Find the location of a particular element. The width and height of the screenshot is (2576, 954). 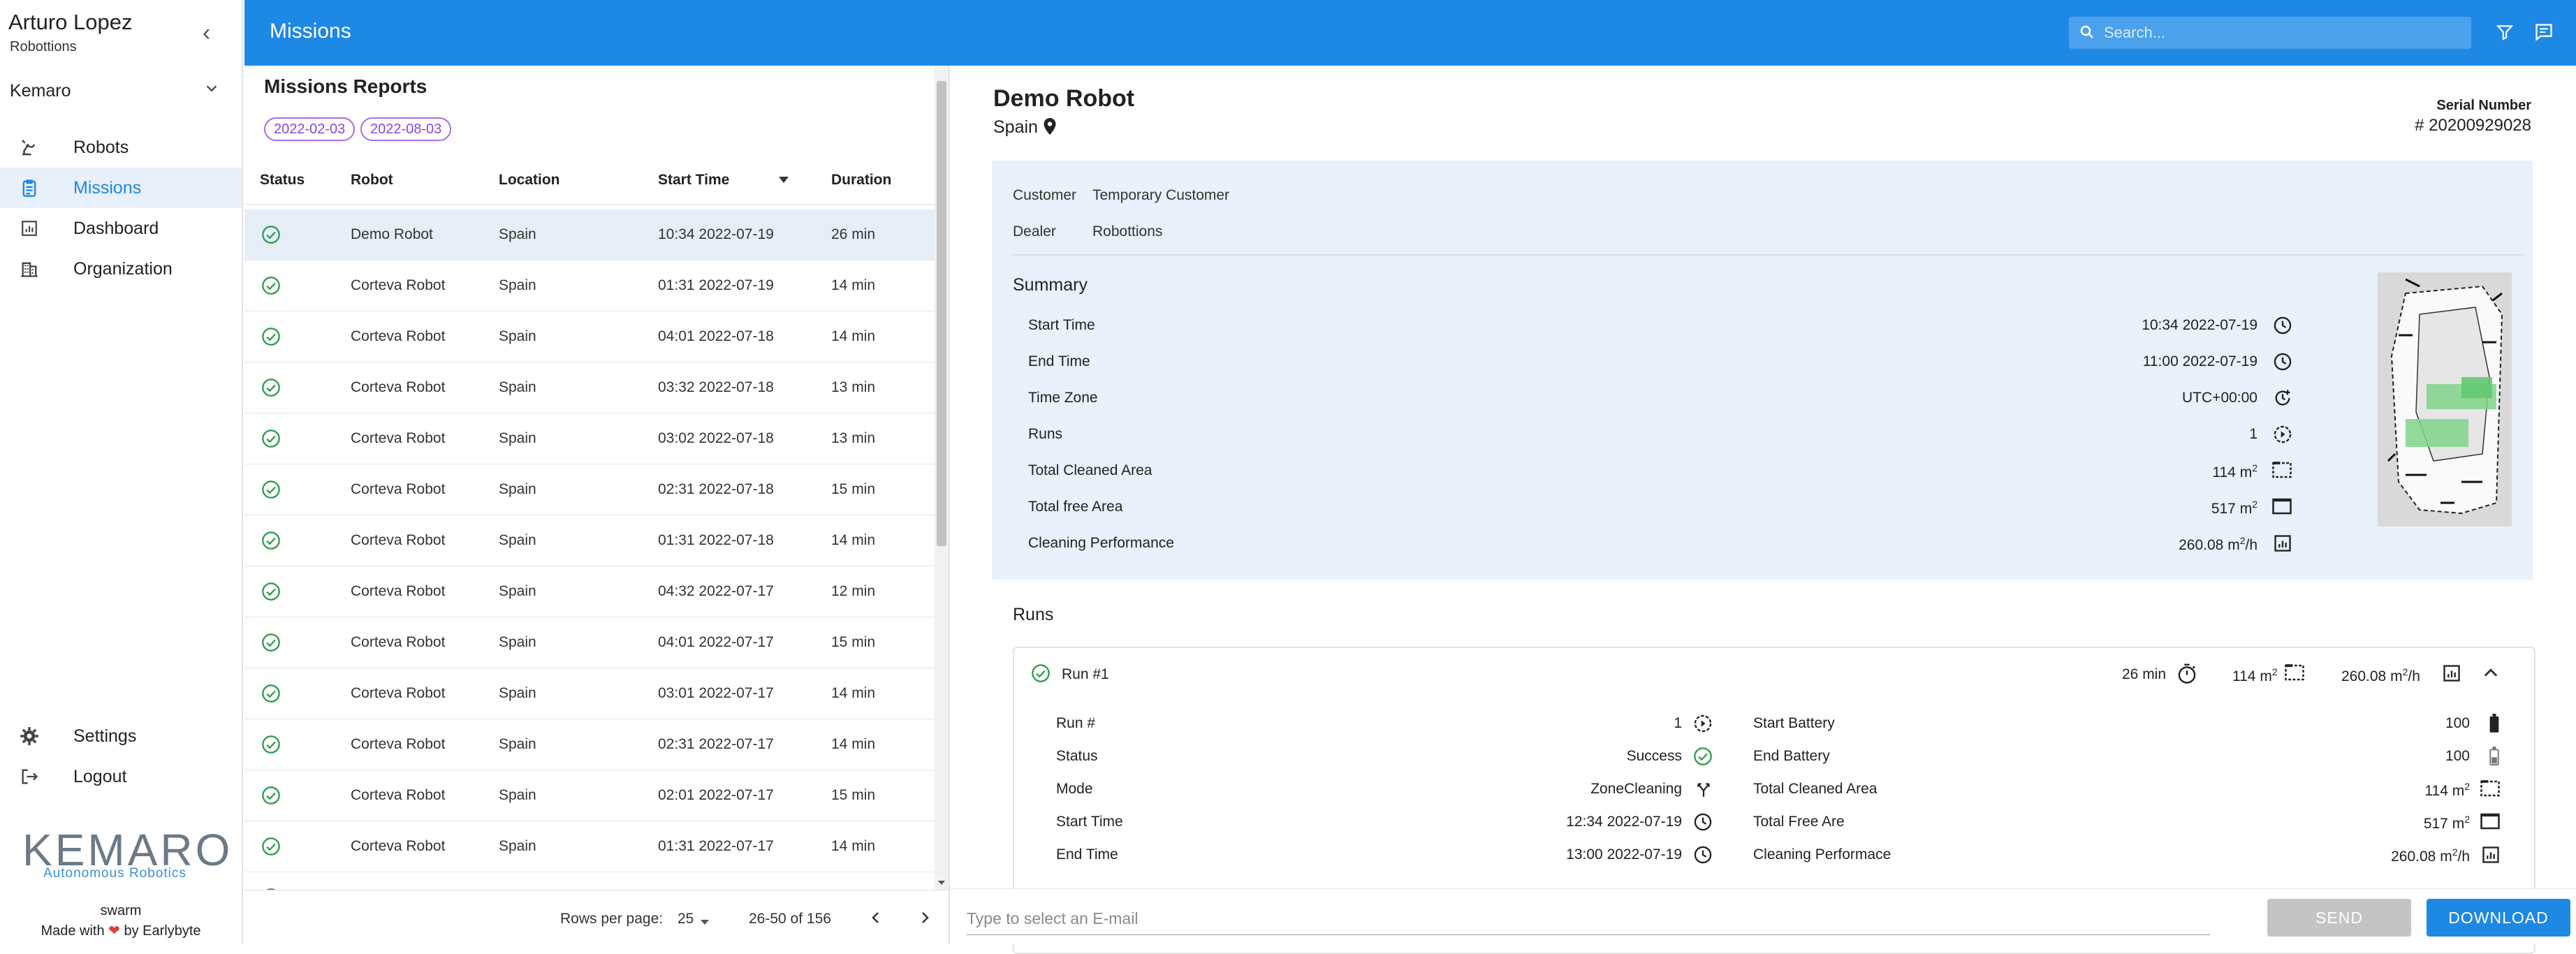

logout-icon is located at coordinates (30, 777).